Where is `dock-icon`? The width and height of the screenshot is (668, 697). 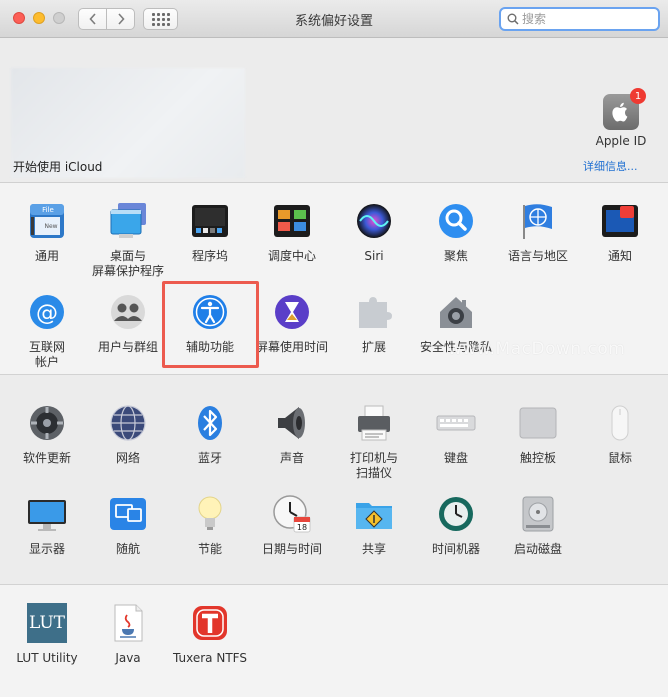
dock-icon is located at coordinates (210, 221).